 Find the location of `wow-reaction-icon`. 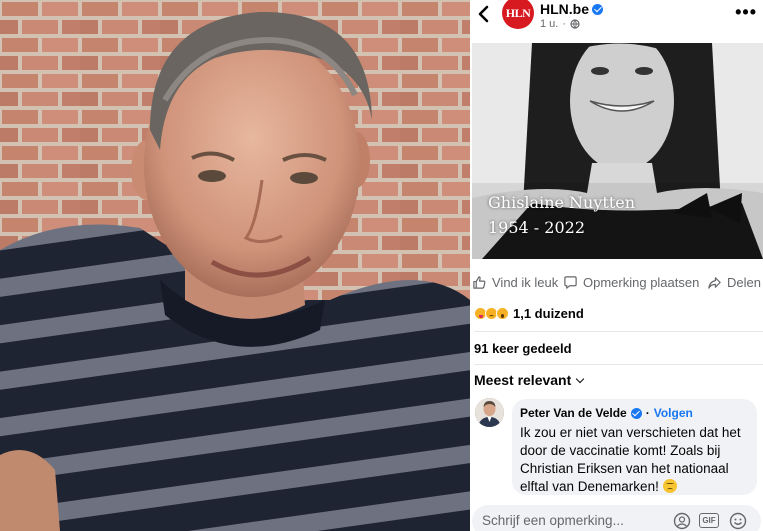

wow-reaction-icon is located at coordinates (502, 313).